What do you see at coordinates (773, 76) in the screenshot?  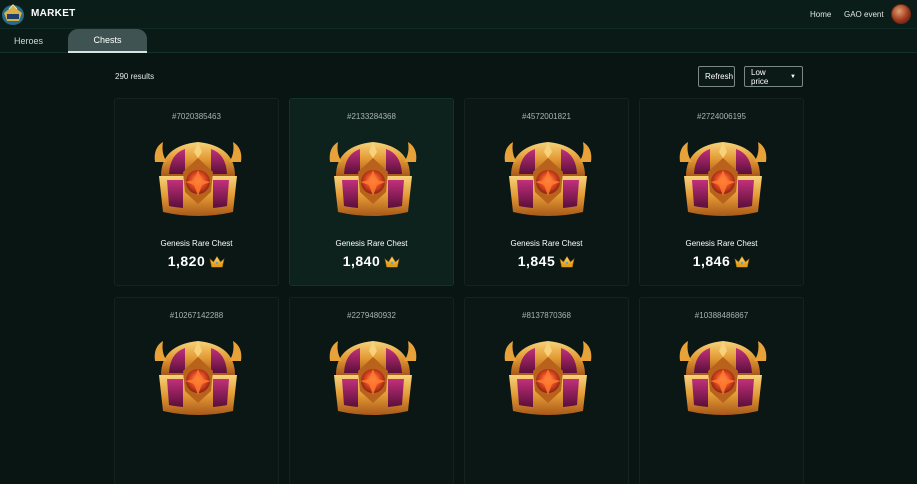 I see `sort-select: Low price ▼` at bounding box center [773, 76].